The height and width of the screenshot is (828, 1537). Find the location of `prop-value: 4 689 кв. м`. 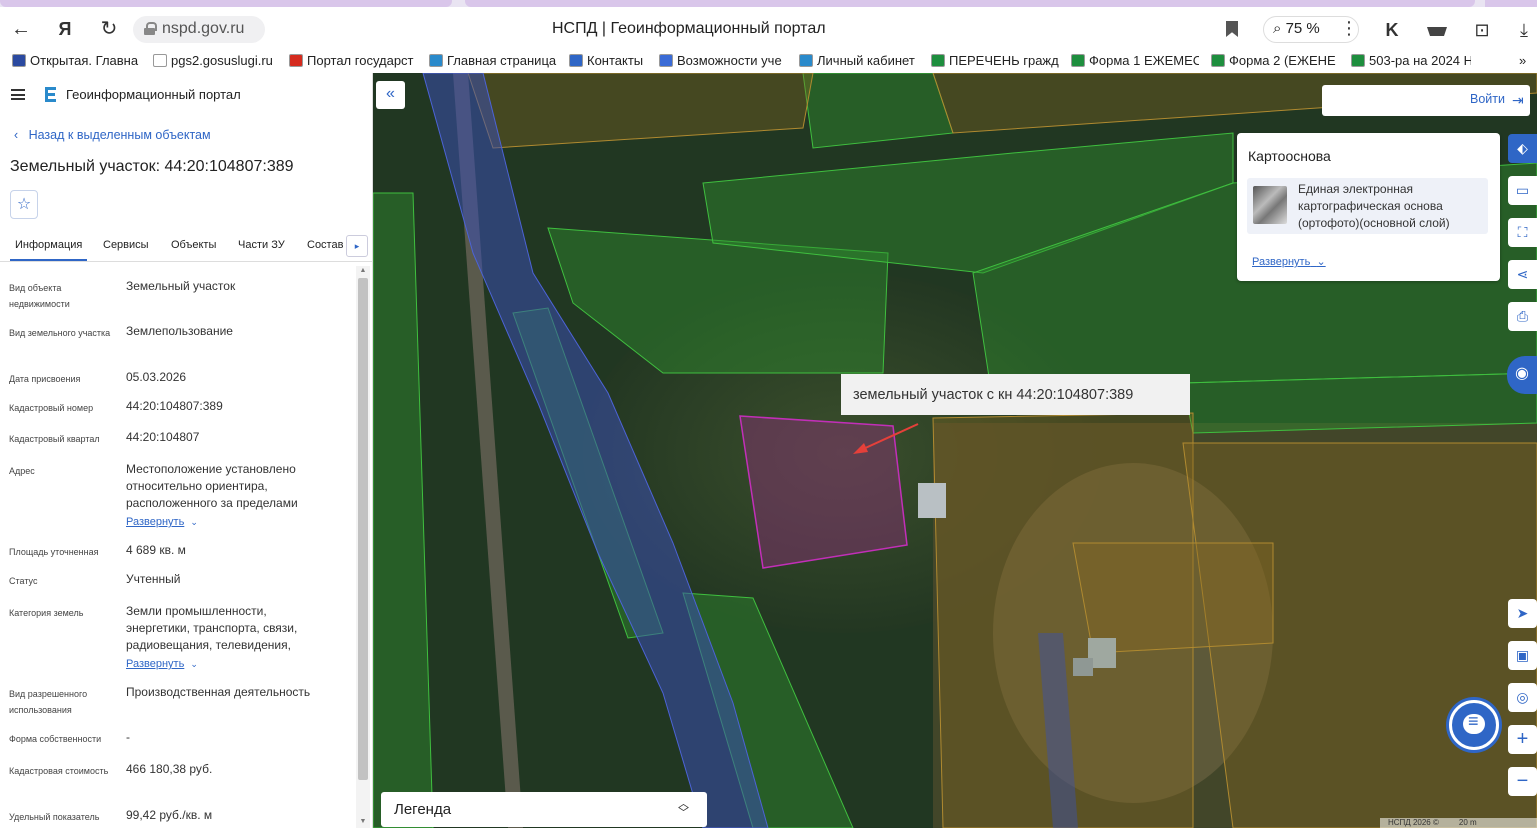

prop-value: 4 689 кв. м is located at coordinates (156, 550).